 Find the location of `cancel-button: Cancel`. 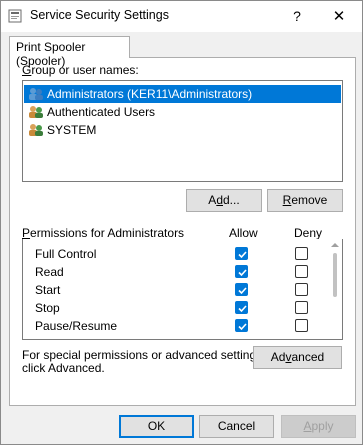

cancel-button: Cancel is located at coordinates (236, 426).